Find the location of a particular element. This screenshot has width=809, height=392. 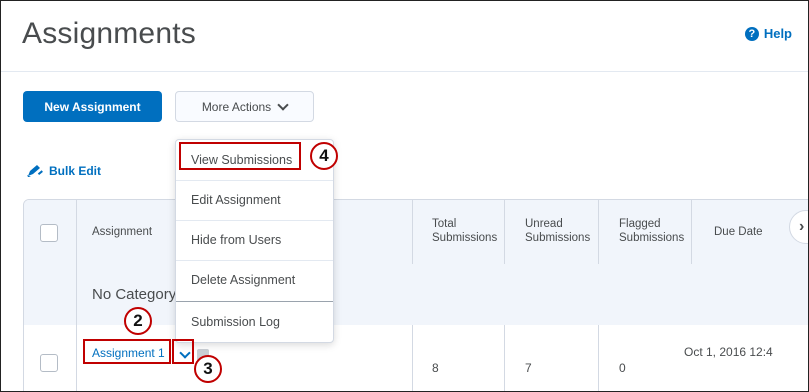

menu-item-submission-log: Submission Log is located at coordinates (254, 322).